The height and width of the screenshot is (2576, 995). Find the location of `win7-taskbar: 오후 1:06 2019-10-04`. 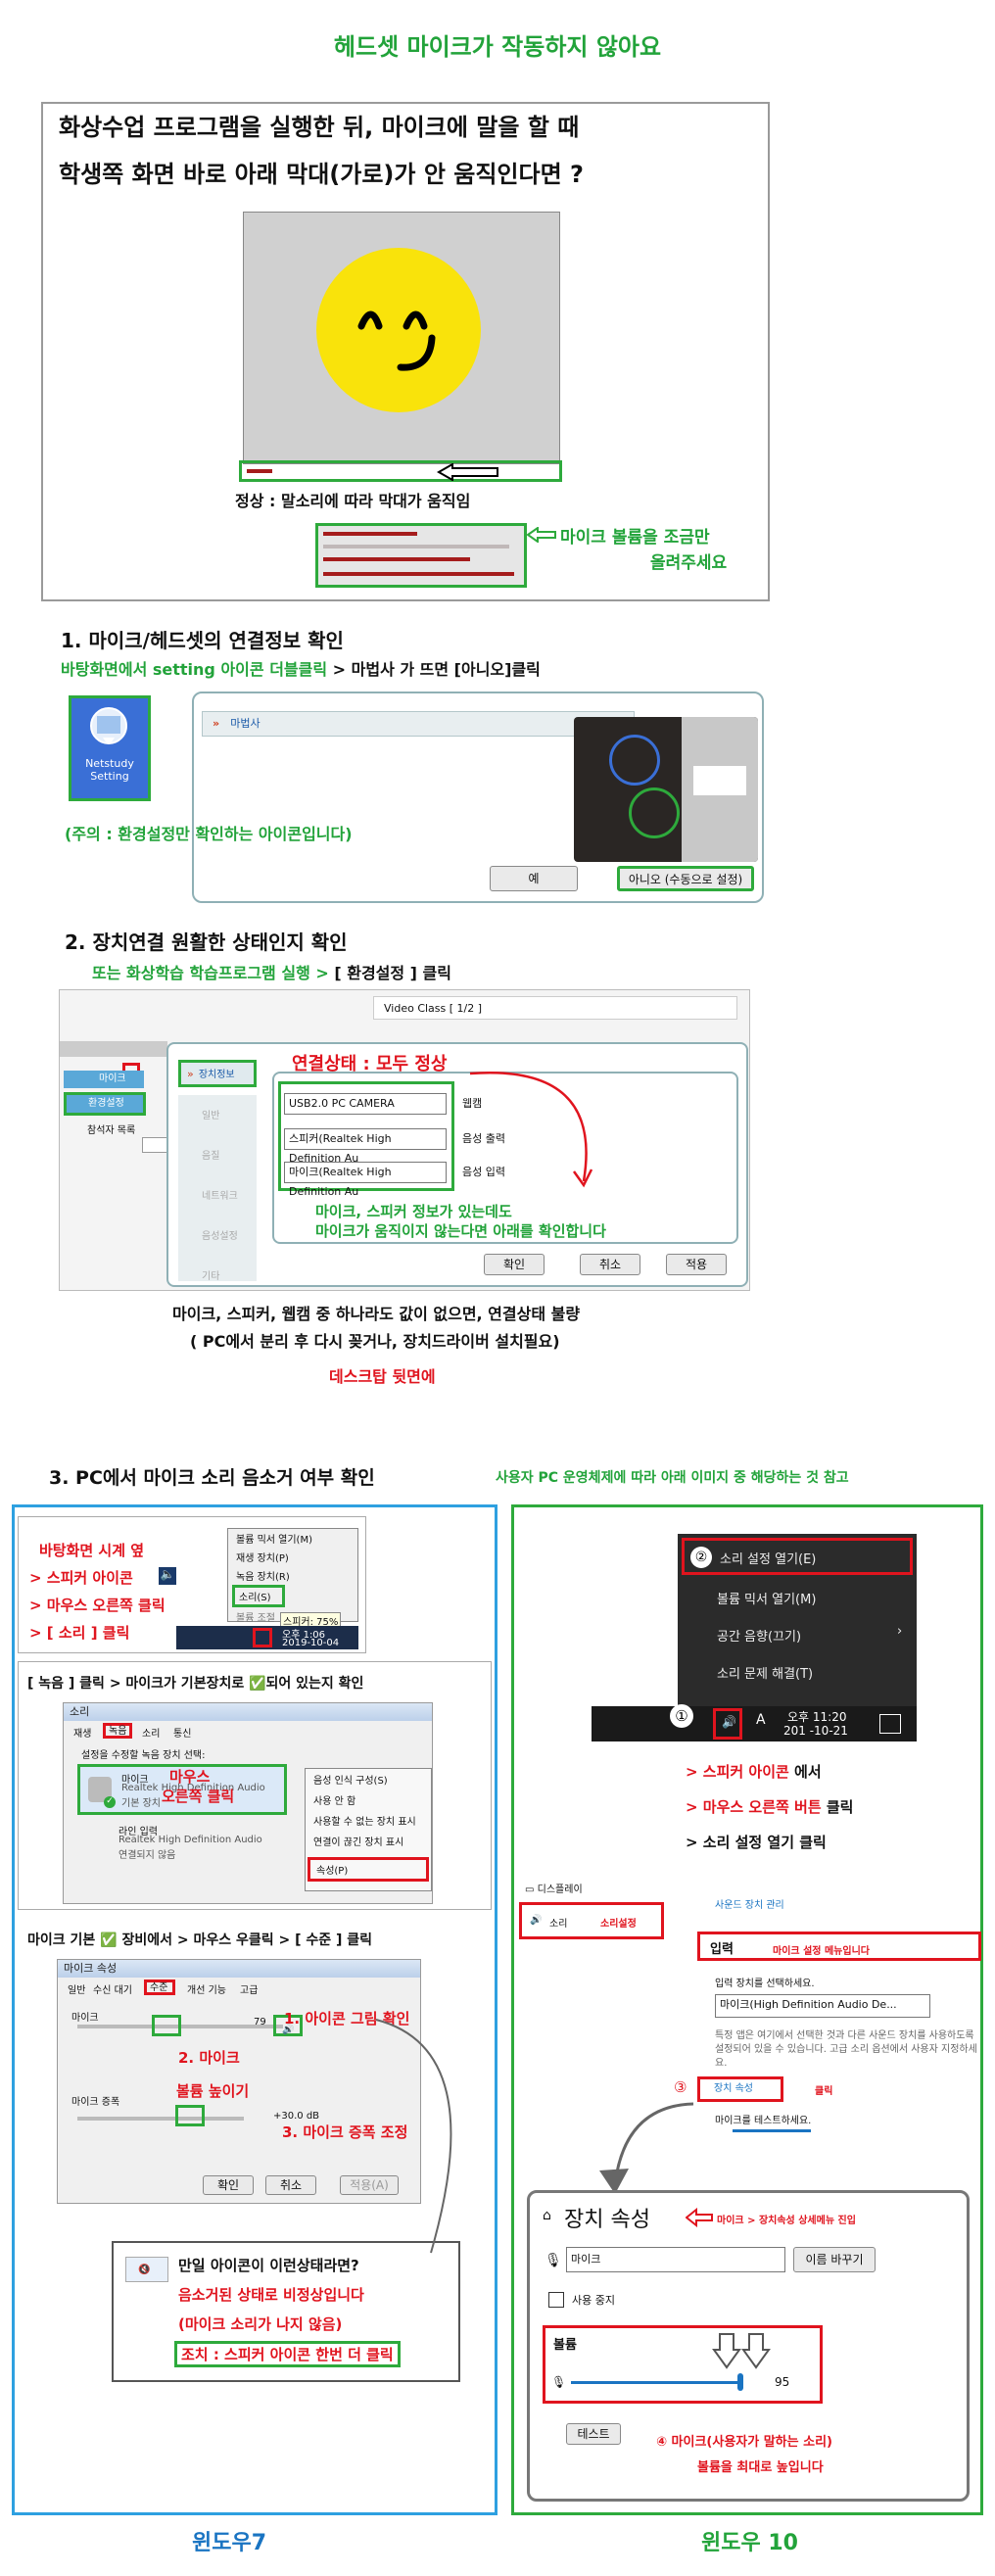

win7-taskbar: 오후 1:06 2019-10-04 is located at coordinates (267, 1638).